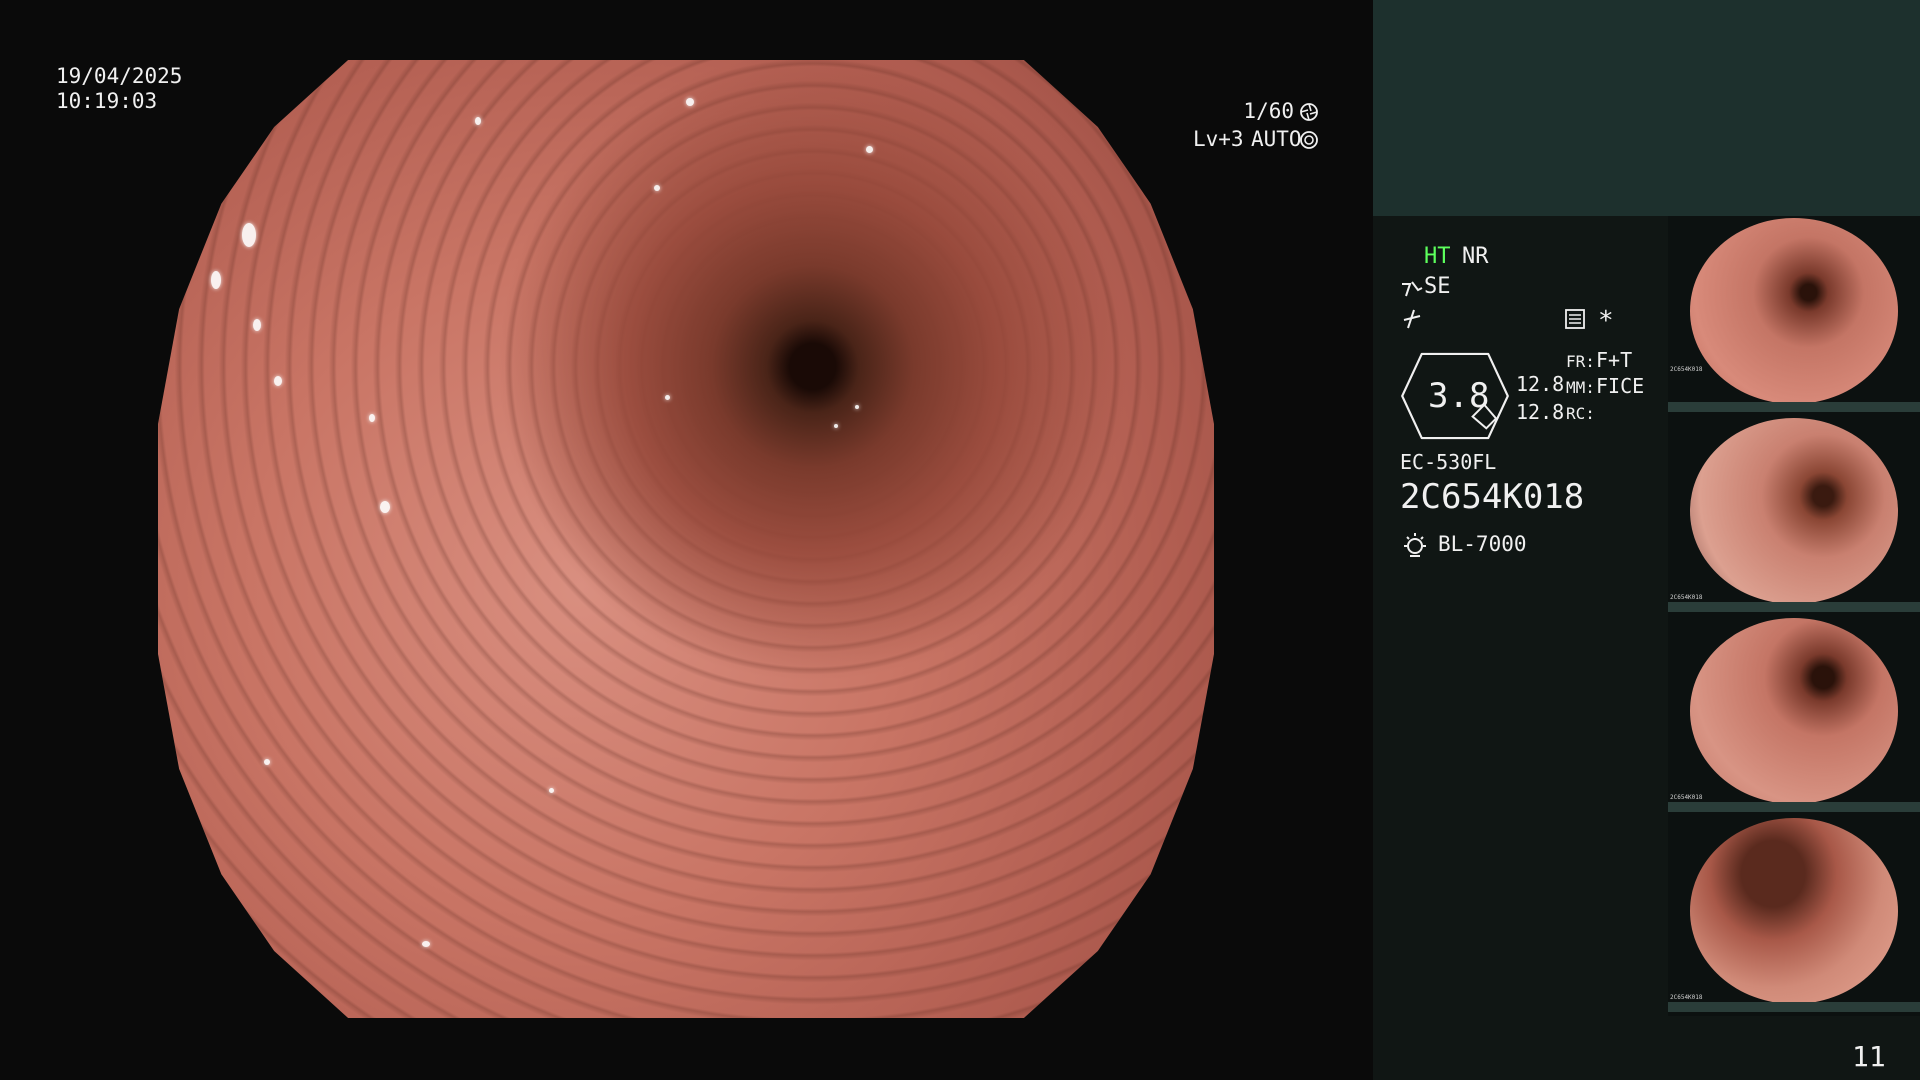 The width and height of the screenshot is (1920, 1080). I want to click on auto-label: AUTO, so click(1276, 139).